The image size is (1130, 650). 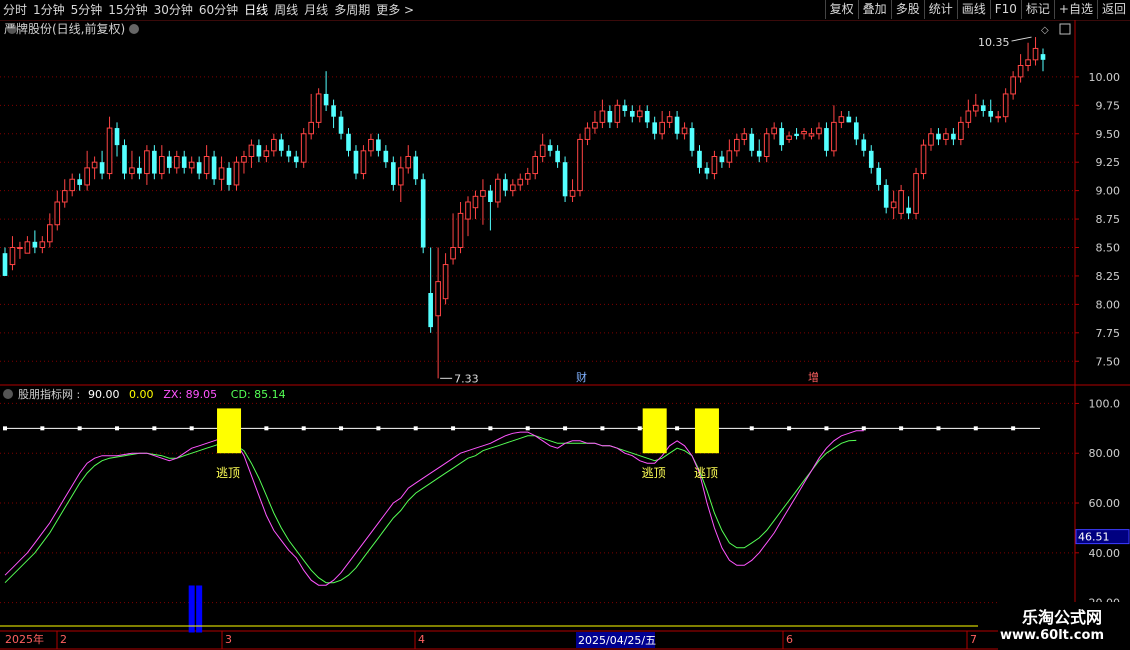 What do you see at coordinates (1065, 29) in the screenshot?
I see `panel-toggle-icon` at bounding box center [1065, 29].